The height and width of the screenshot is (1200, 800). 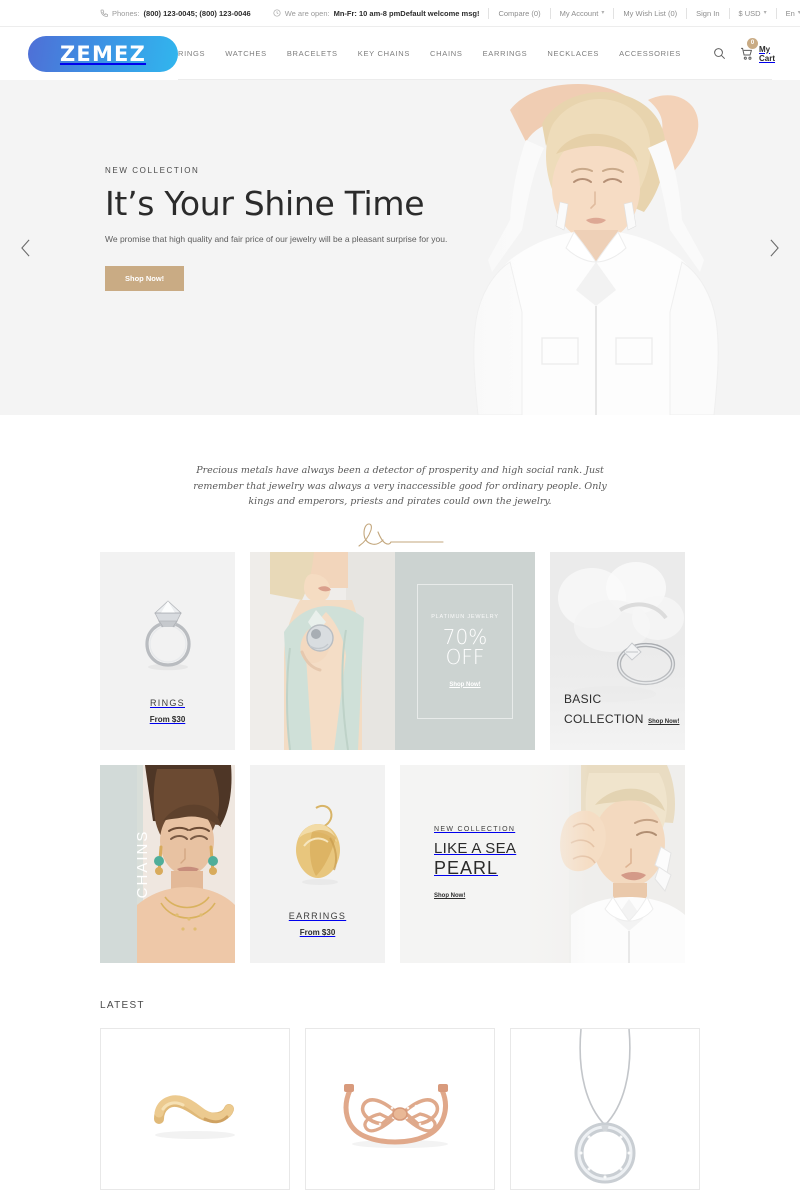 What do you see at coordinates (167, 703) in the screenshot?
I see `banner-rings-title: RINGS` at bounding box center [167, 703].